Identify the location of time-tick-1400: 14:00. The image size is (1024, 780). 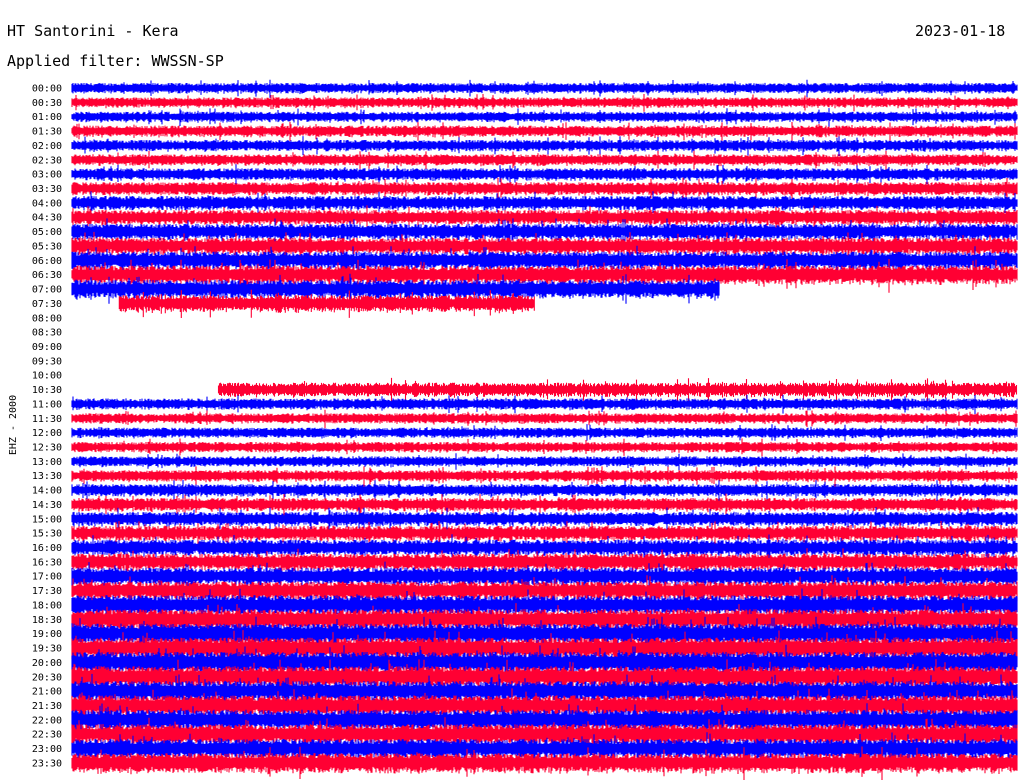
(47, 491).